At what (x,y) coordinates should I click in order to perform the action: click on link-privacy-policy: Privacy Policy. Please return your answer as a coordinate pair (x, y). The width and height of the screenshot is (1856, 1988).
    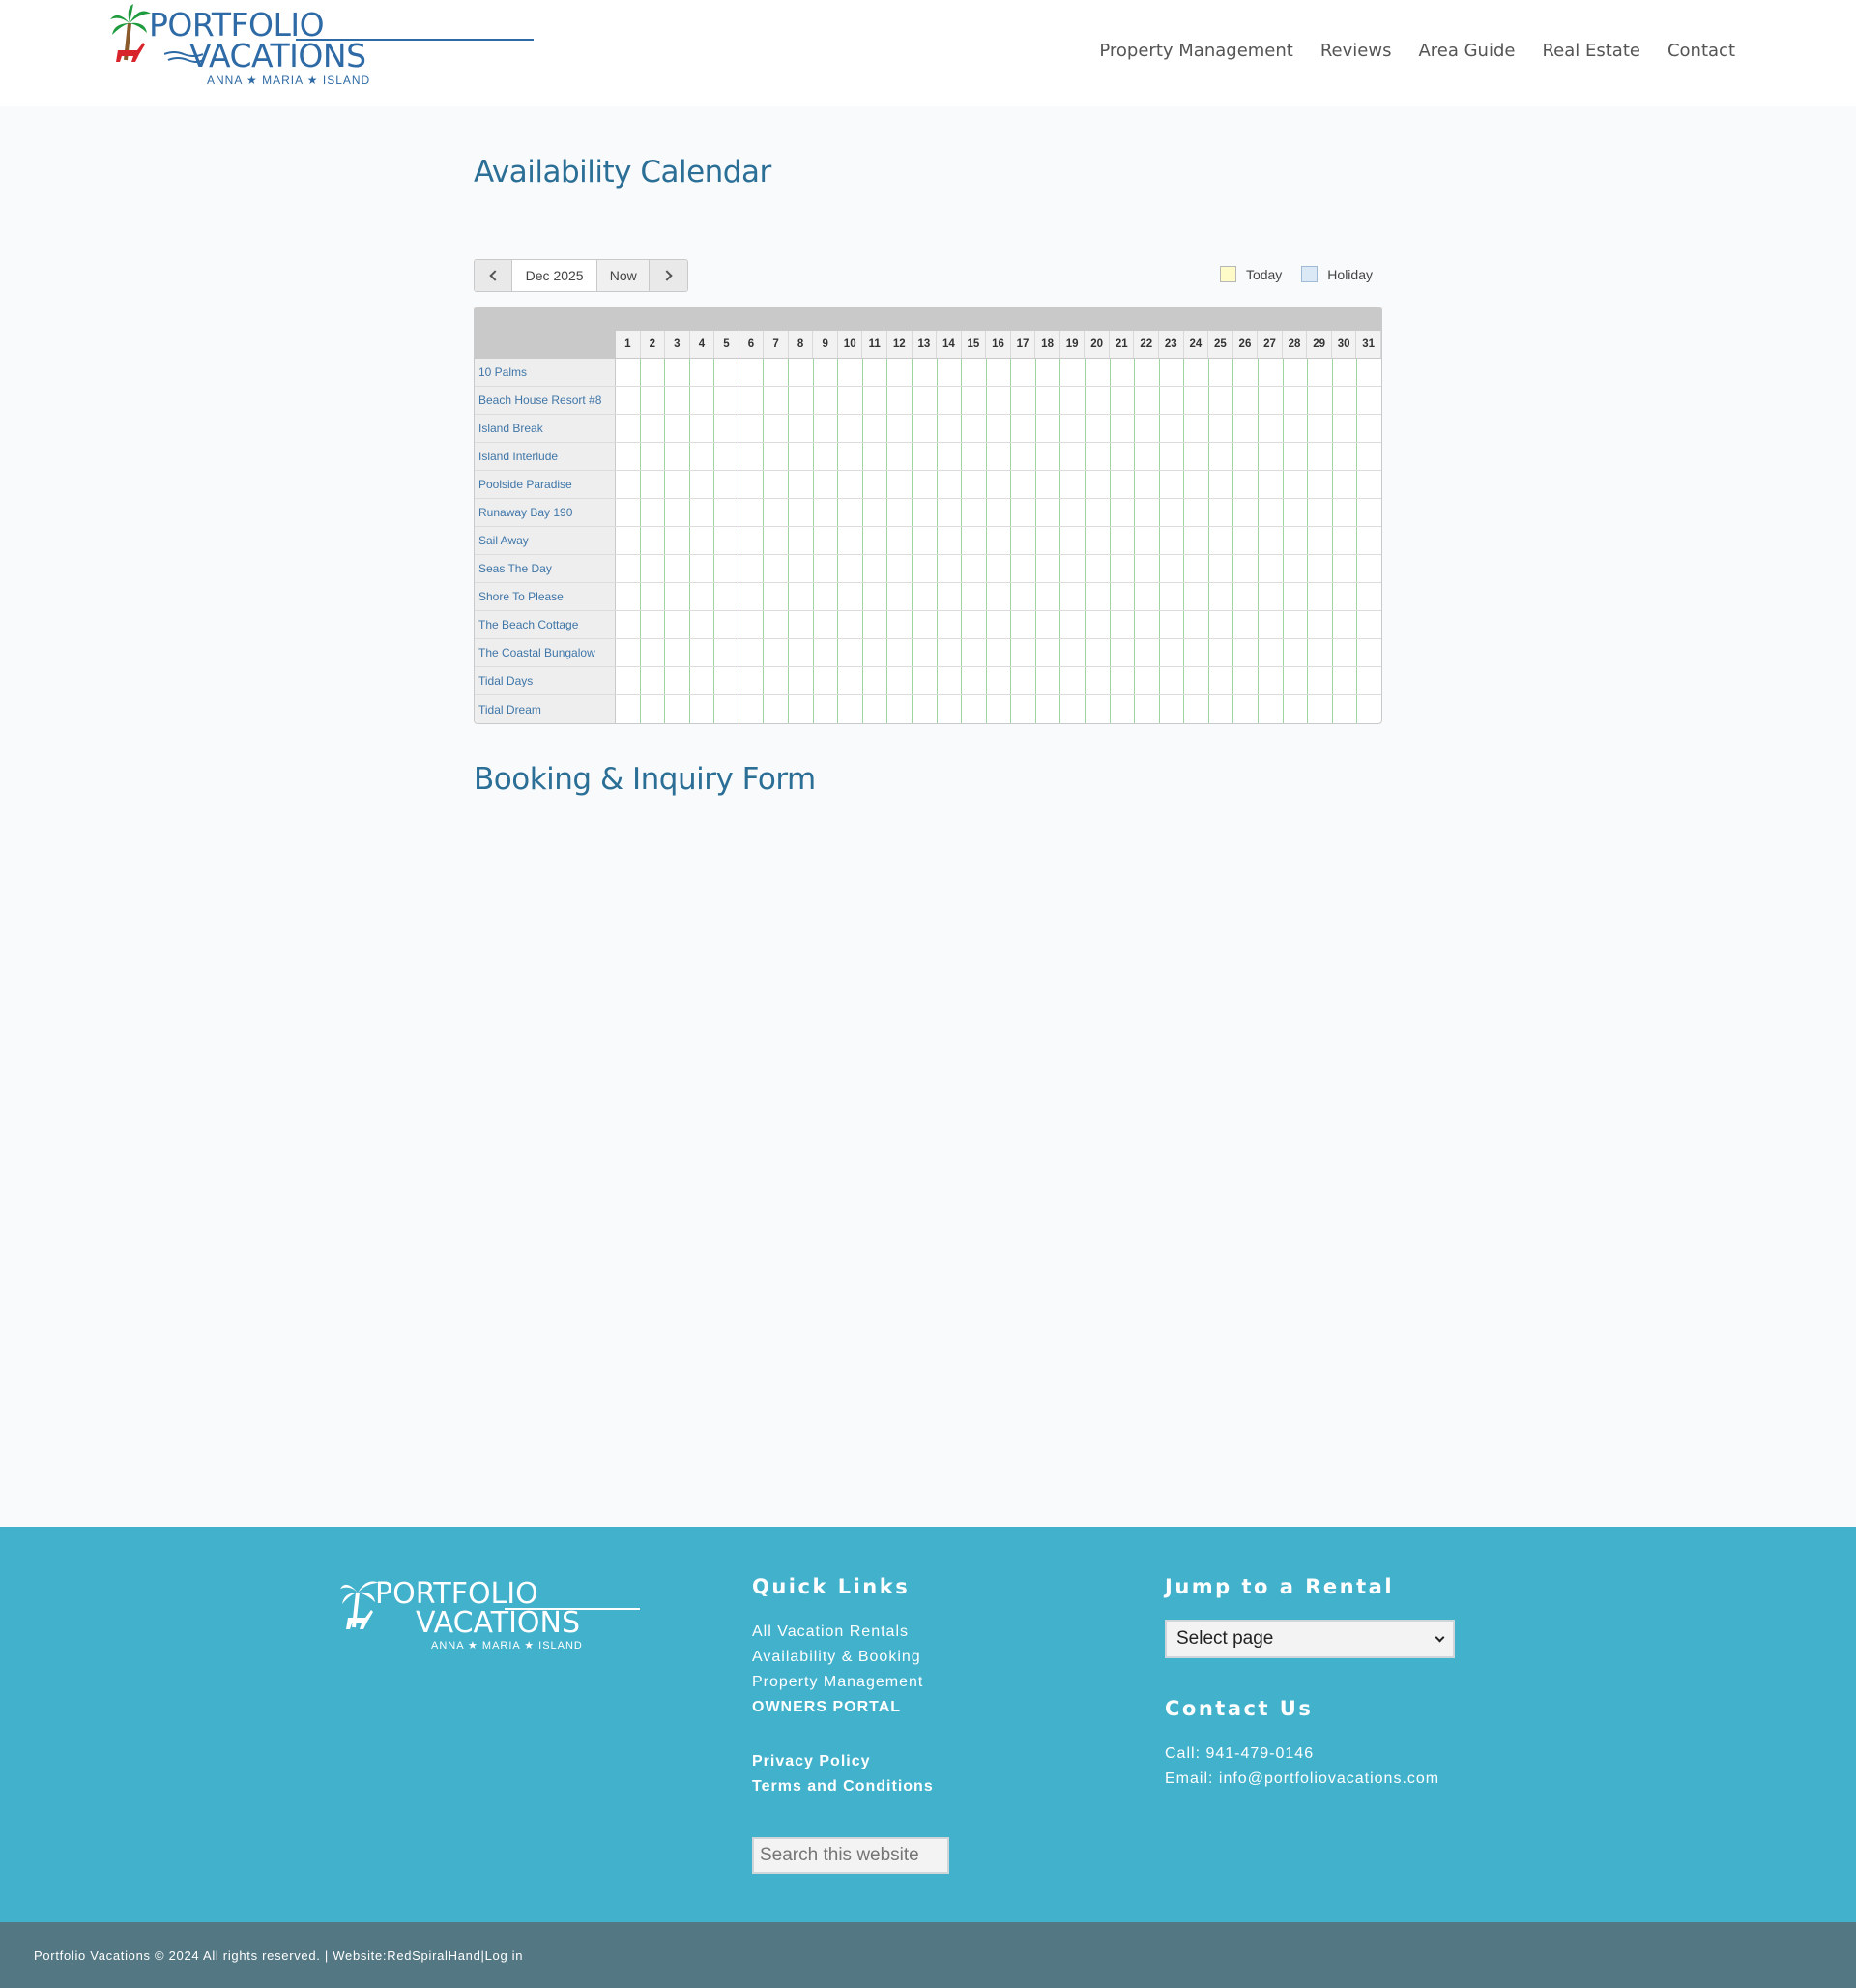
    Looking at the image, I should click on (843, 1761).